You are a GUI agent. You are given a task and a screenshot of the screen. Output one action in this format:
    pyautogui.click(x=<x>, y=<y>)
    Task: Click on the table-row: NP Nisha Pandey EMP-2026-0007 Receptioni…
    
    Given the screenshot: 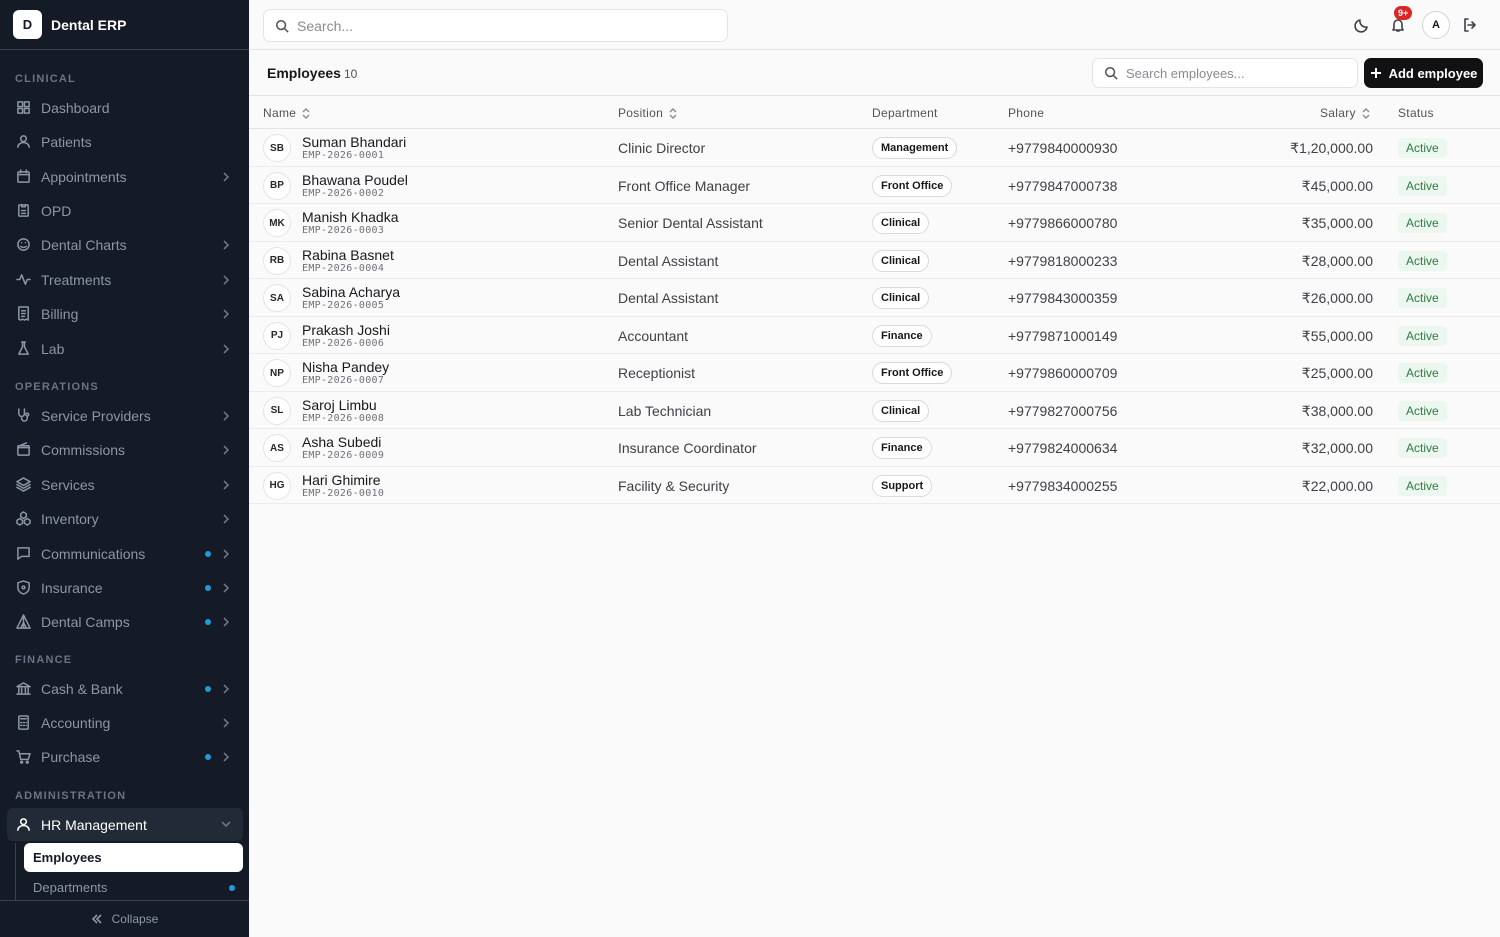 What is the action you would take?
    pyautogui.click(x=874, y=373)
    